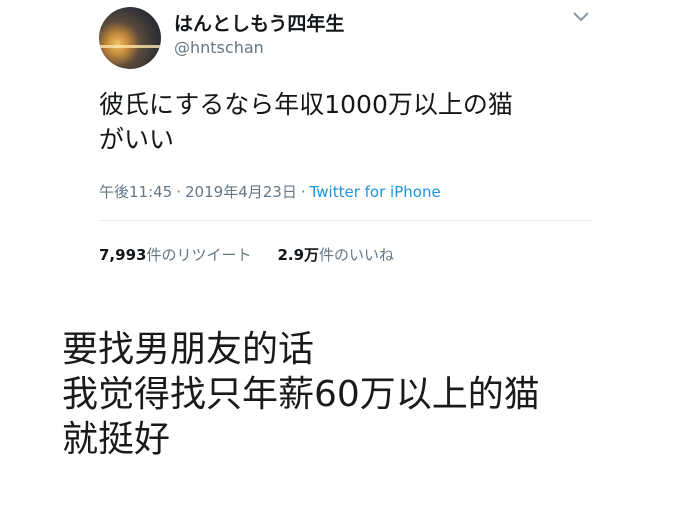 This screenshot has height=517, width=690. I want to click on tweet-meta: 午後11:45 · 2019年4月23日 · Twitter for iPhone, so click(270, 191).